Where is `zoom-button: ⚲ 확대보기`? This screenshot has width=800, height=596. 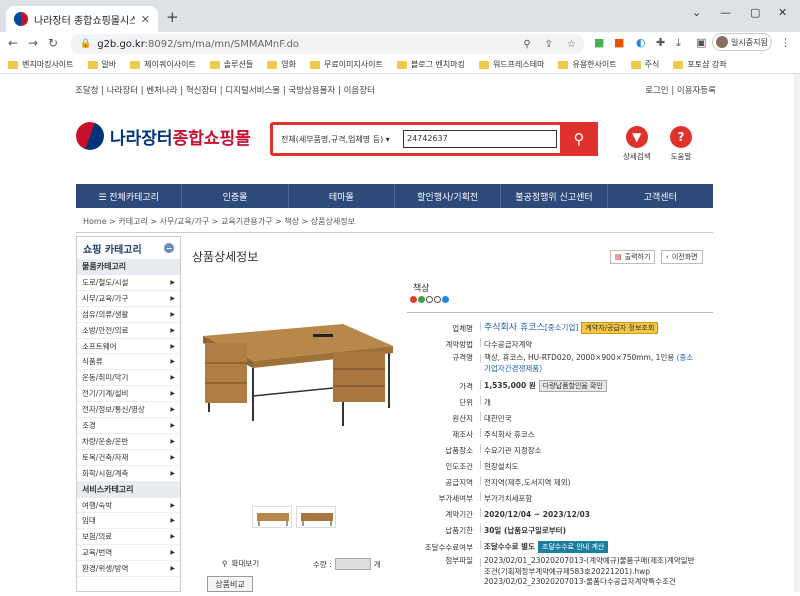 zoom-button: ⚲ 확대보기 is located at coordinates (240, 563).